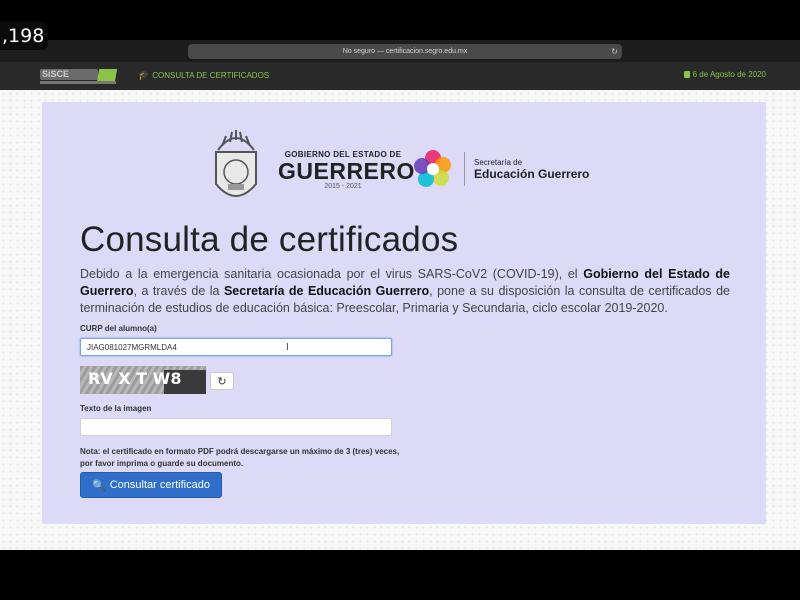  Describe the element at coordinates (24, 36) in the screenshot. I see `counter-overlay: ,198` at that location.